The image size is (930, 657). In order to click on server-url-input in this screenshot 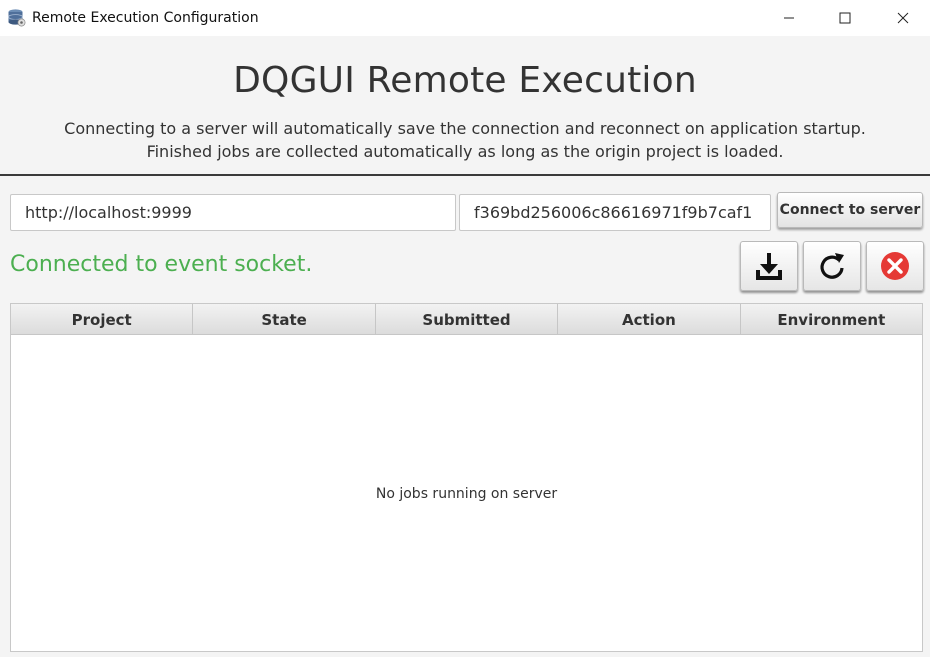, I will do `click(233, 212)`.